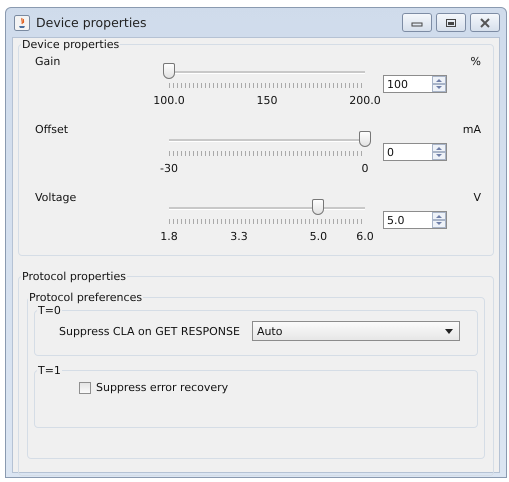  Describe the element at coordinates (169, 168) in the screenshot. I see `tick-label: -30` at that location.